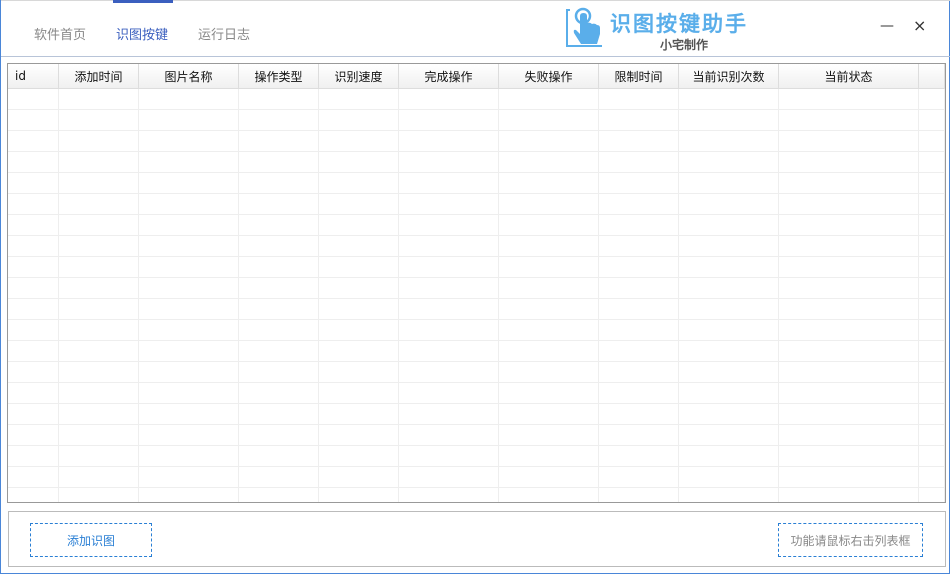 This screenshot has width=950, height=574. What do you see at coordinates (279, 76) in the screenshot?
I see `column-header: 操作类型` at bounding box center [279, 76].